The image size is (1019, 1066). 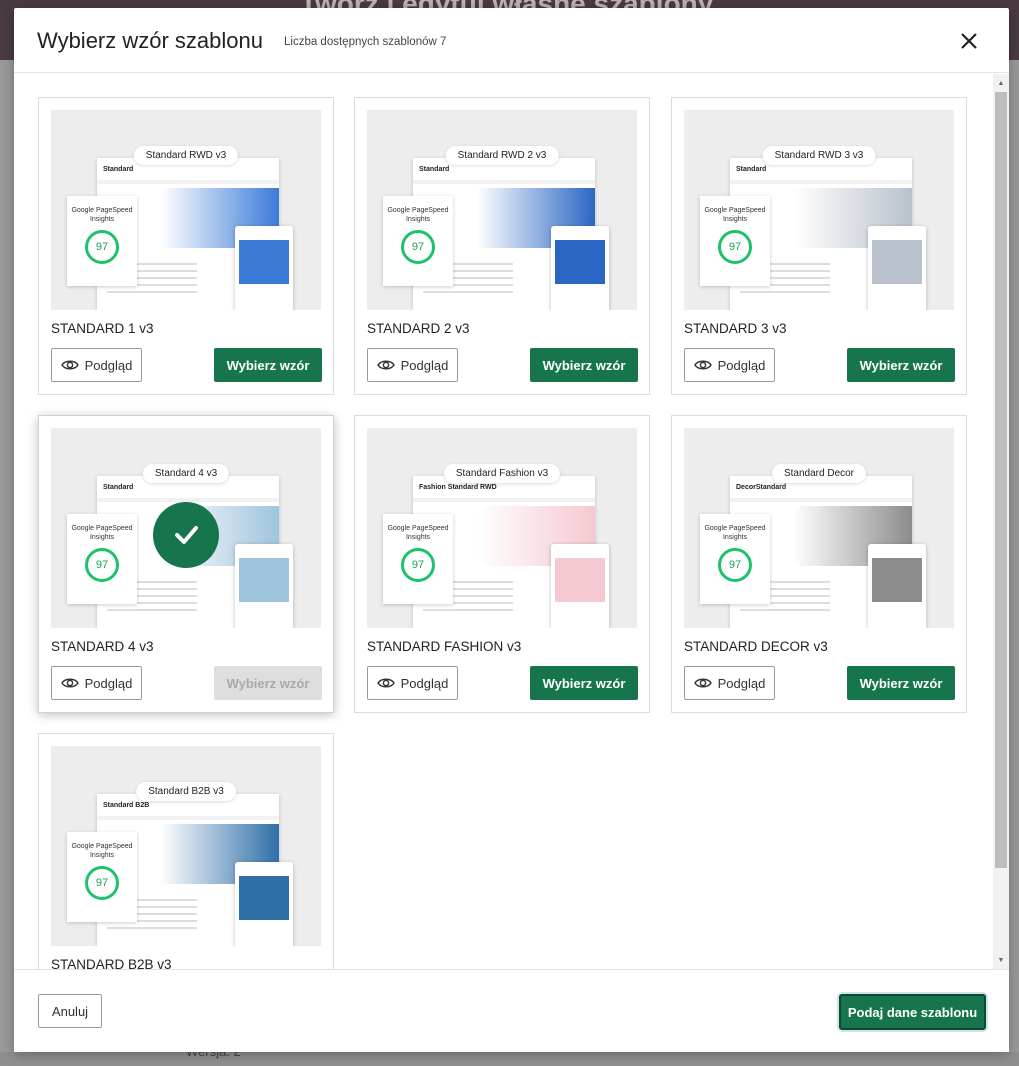 What do you see at coordinates (458, 487) in the screenshot?
I see `mockup-brand: Fashion Standard RWD` at bounding box center [458, 487].